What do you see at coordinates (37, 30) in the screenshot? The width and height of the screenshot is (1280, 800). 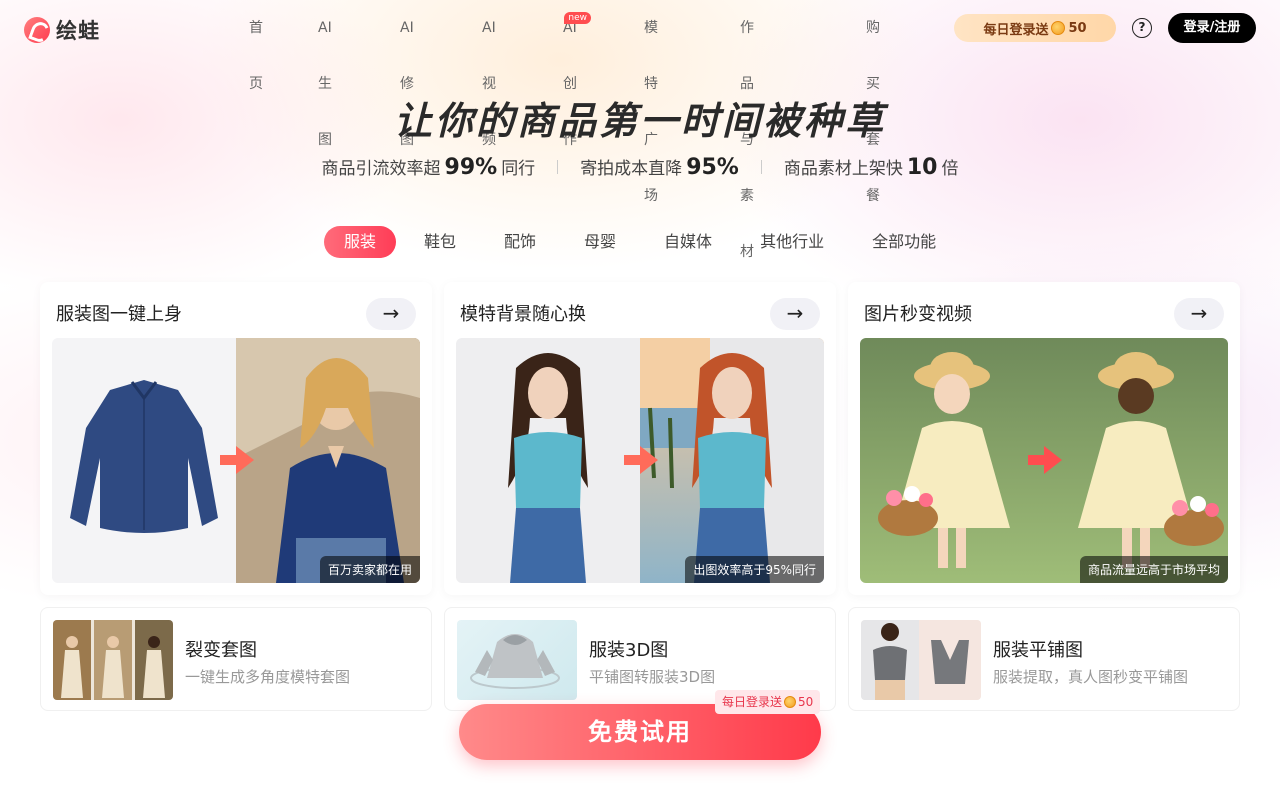 I see `frog-logo-icon` at bounding box center [37, 30].